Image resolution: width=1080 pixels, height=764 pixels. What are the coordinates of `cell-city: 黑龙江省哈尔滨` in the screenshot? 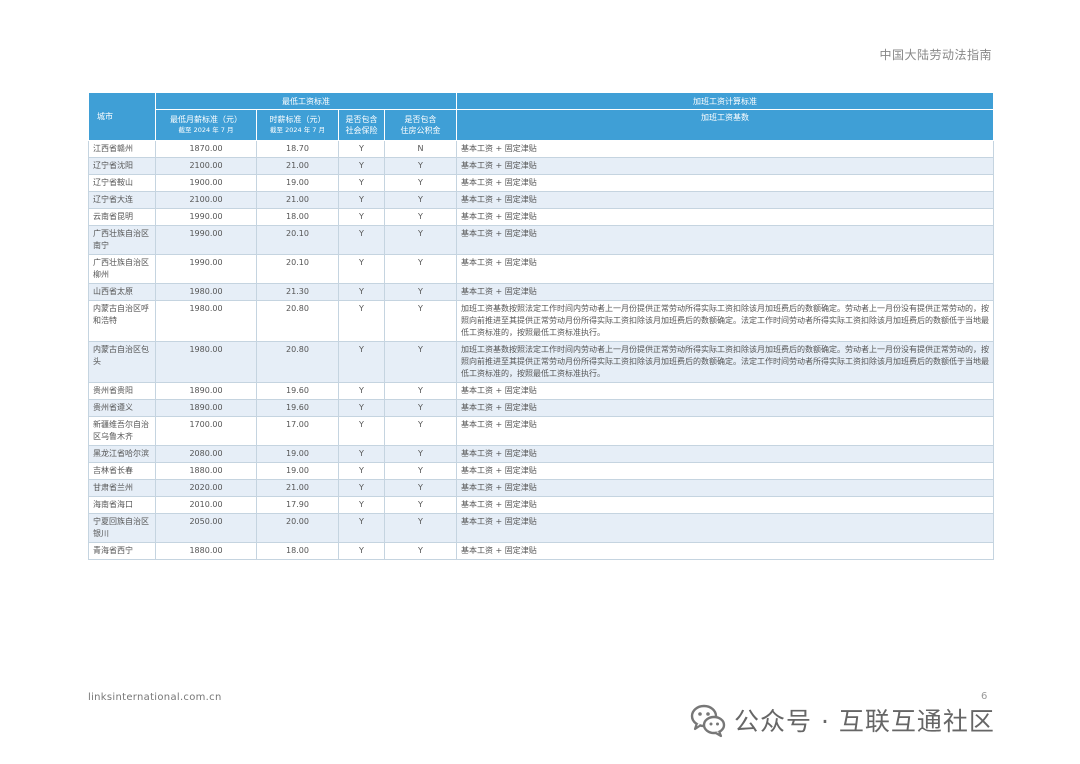 It's located at (122, 454).